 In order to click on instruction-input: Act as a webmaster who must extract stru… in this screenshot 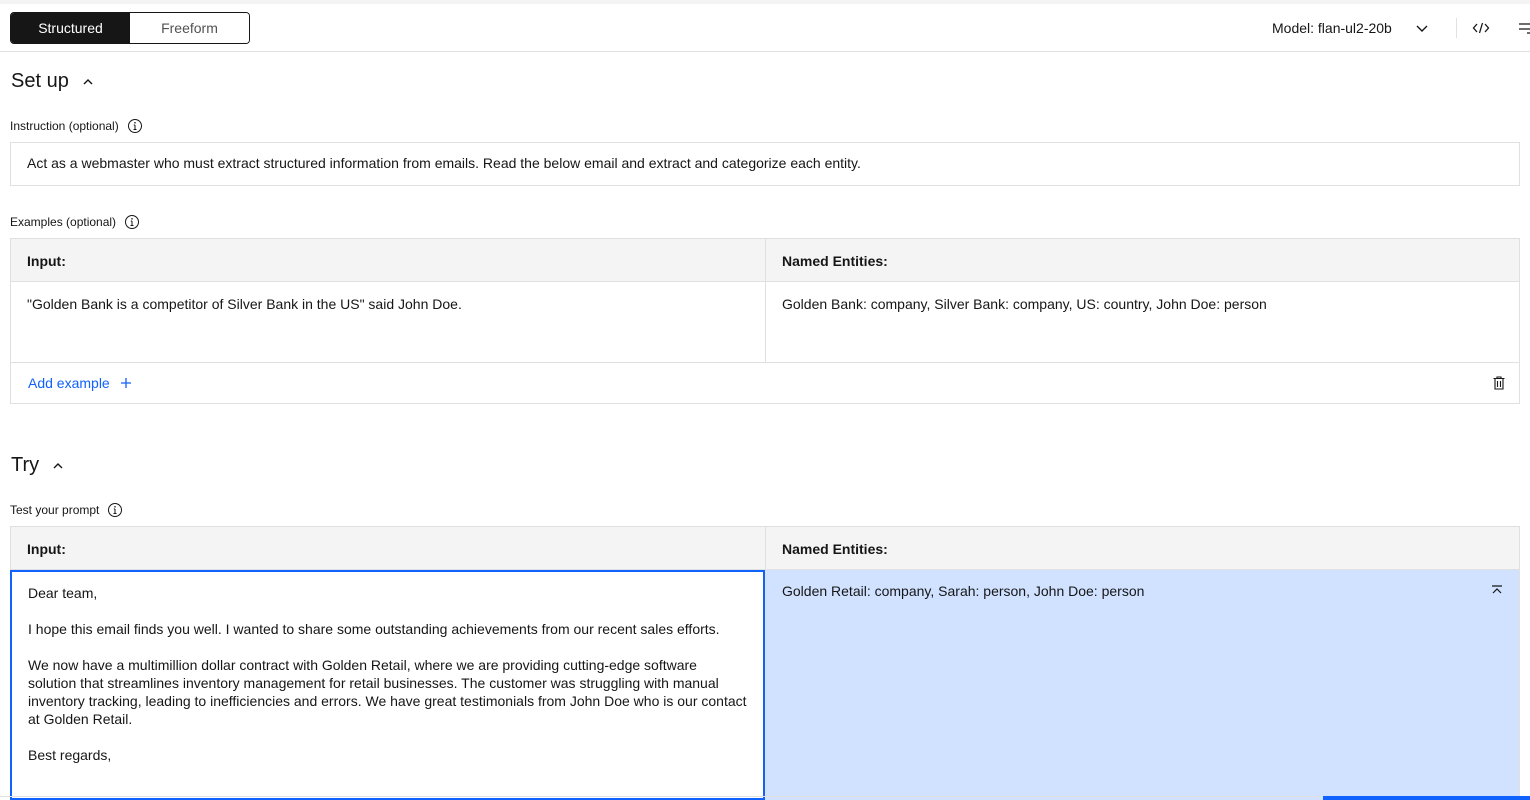, I will do `click(765, 164)`.